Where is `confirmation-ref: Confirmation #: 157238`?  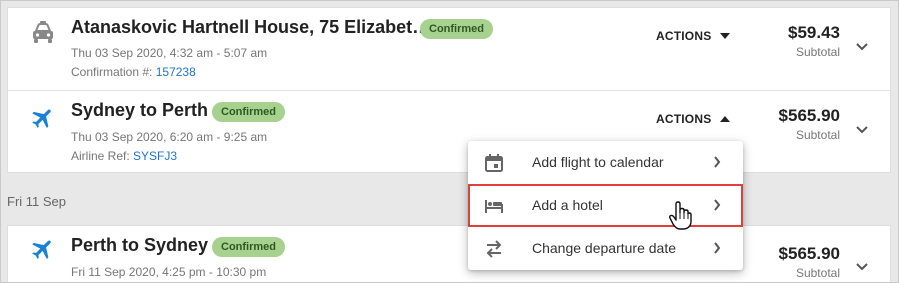 confirmation-ref: Confirmation #: 157238 is located at coordinates (133, 72).